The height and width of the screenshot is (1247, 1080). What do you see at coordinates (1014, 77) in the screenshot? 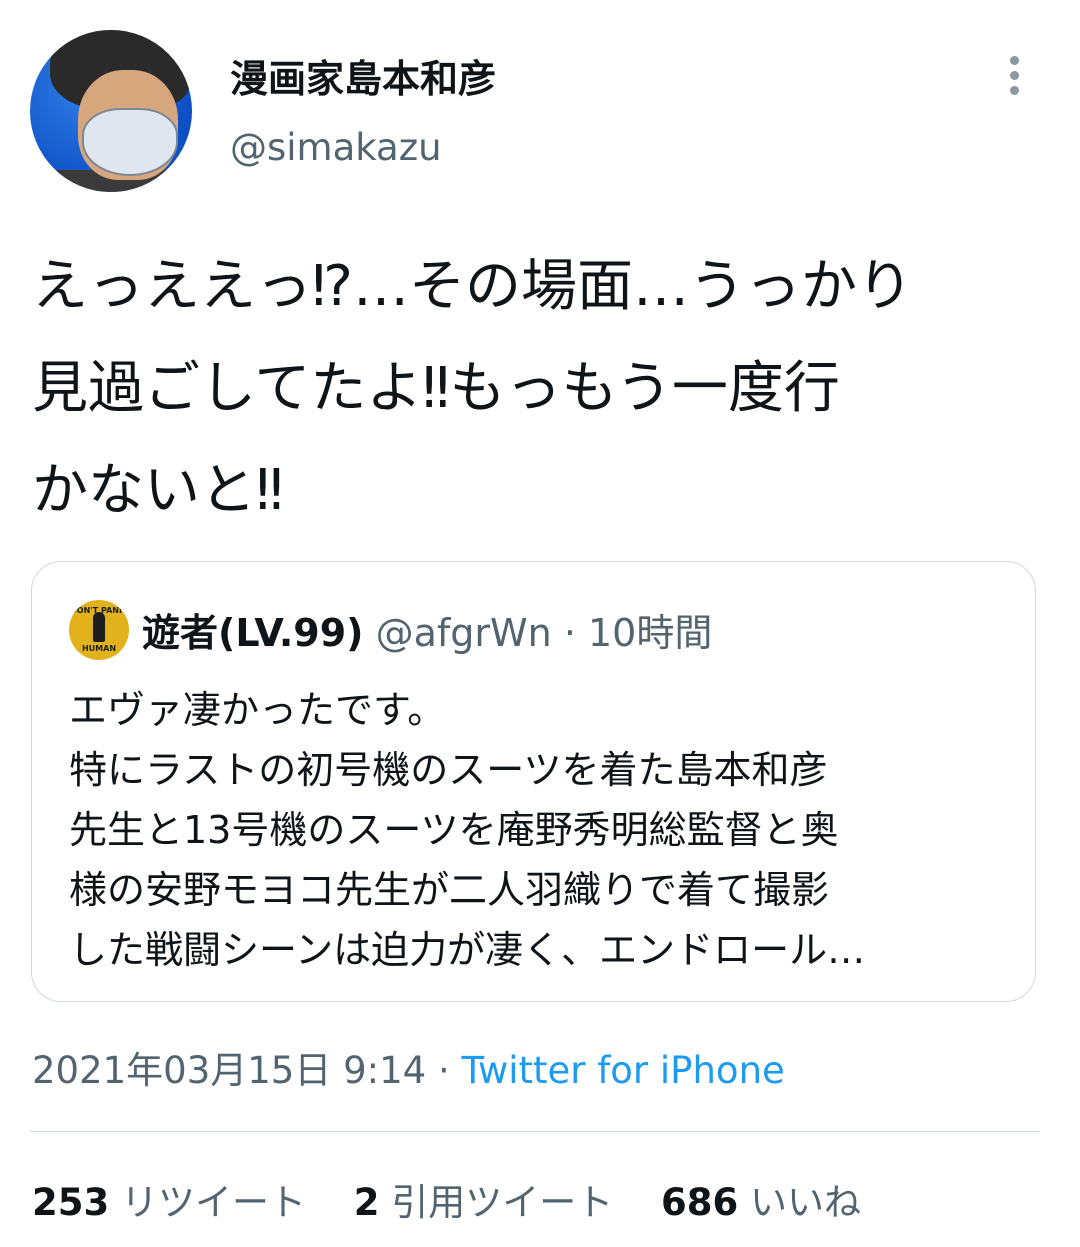
I see `more-vertical-icon` at bounding box center [1014, 77].